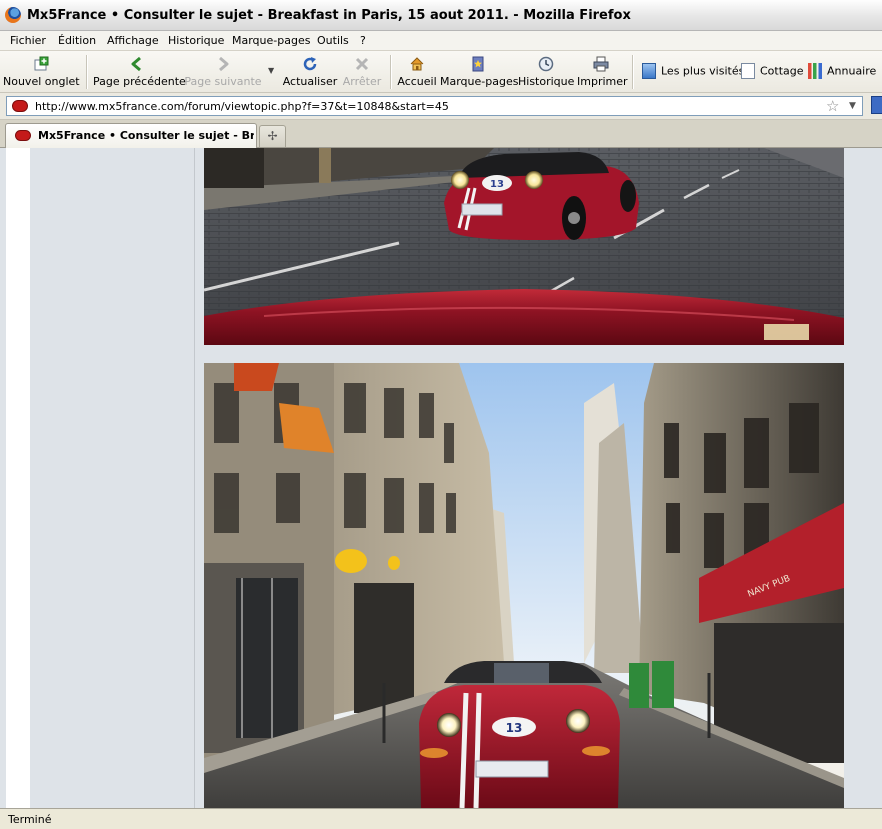  What do you see at coordinates (478, 64) in the screenshot?
I see `bookmarks-icon` at bounding box center [478, 64].